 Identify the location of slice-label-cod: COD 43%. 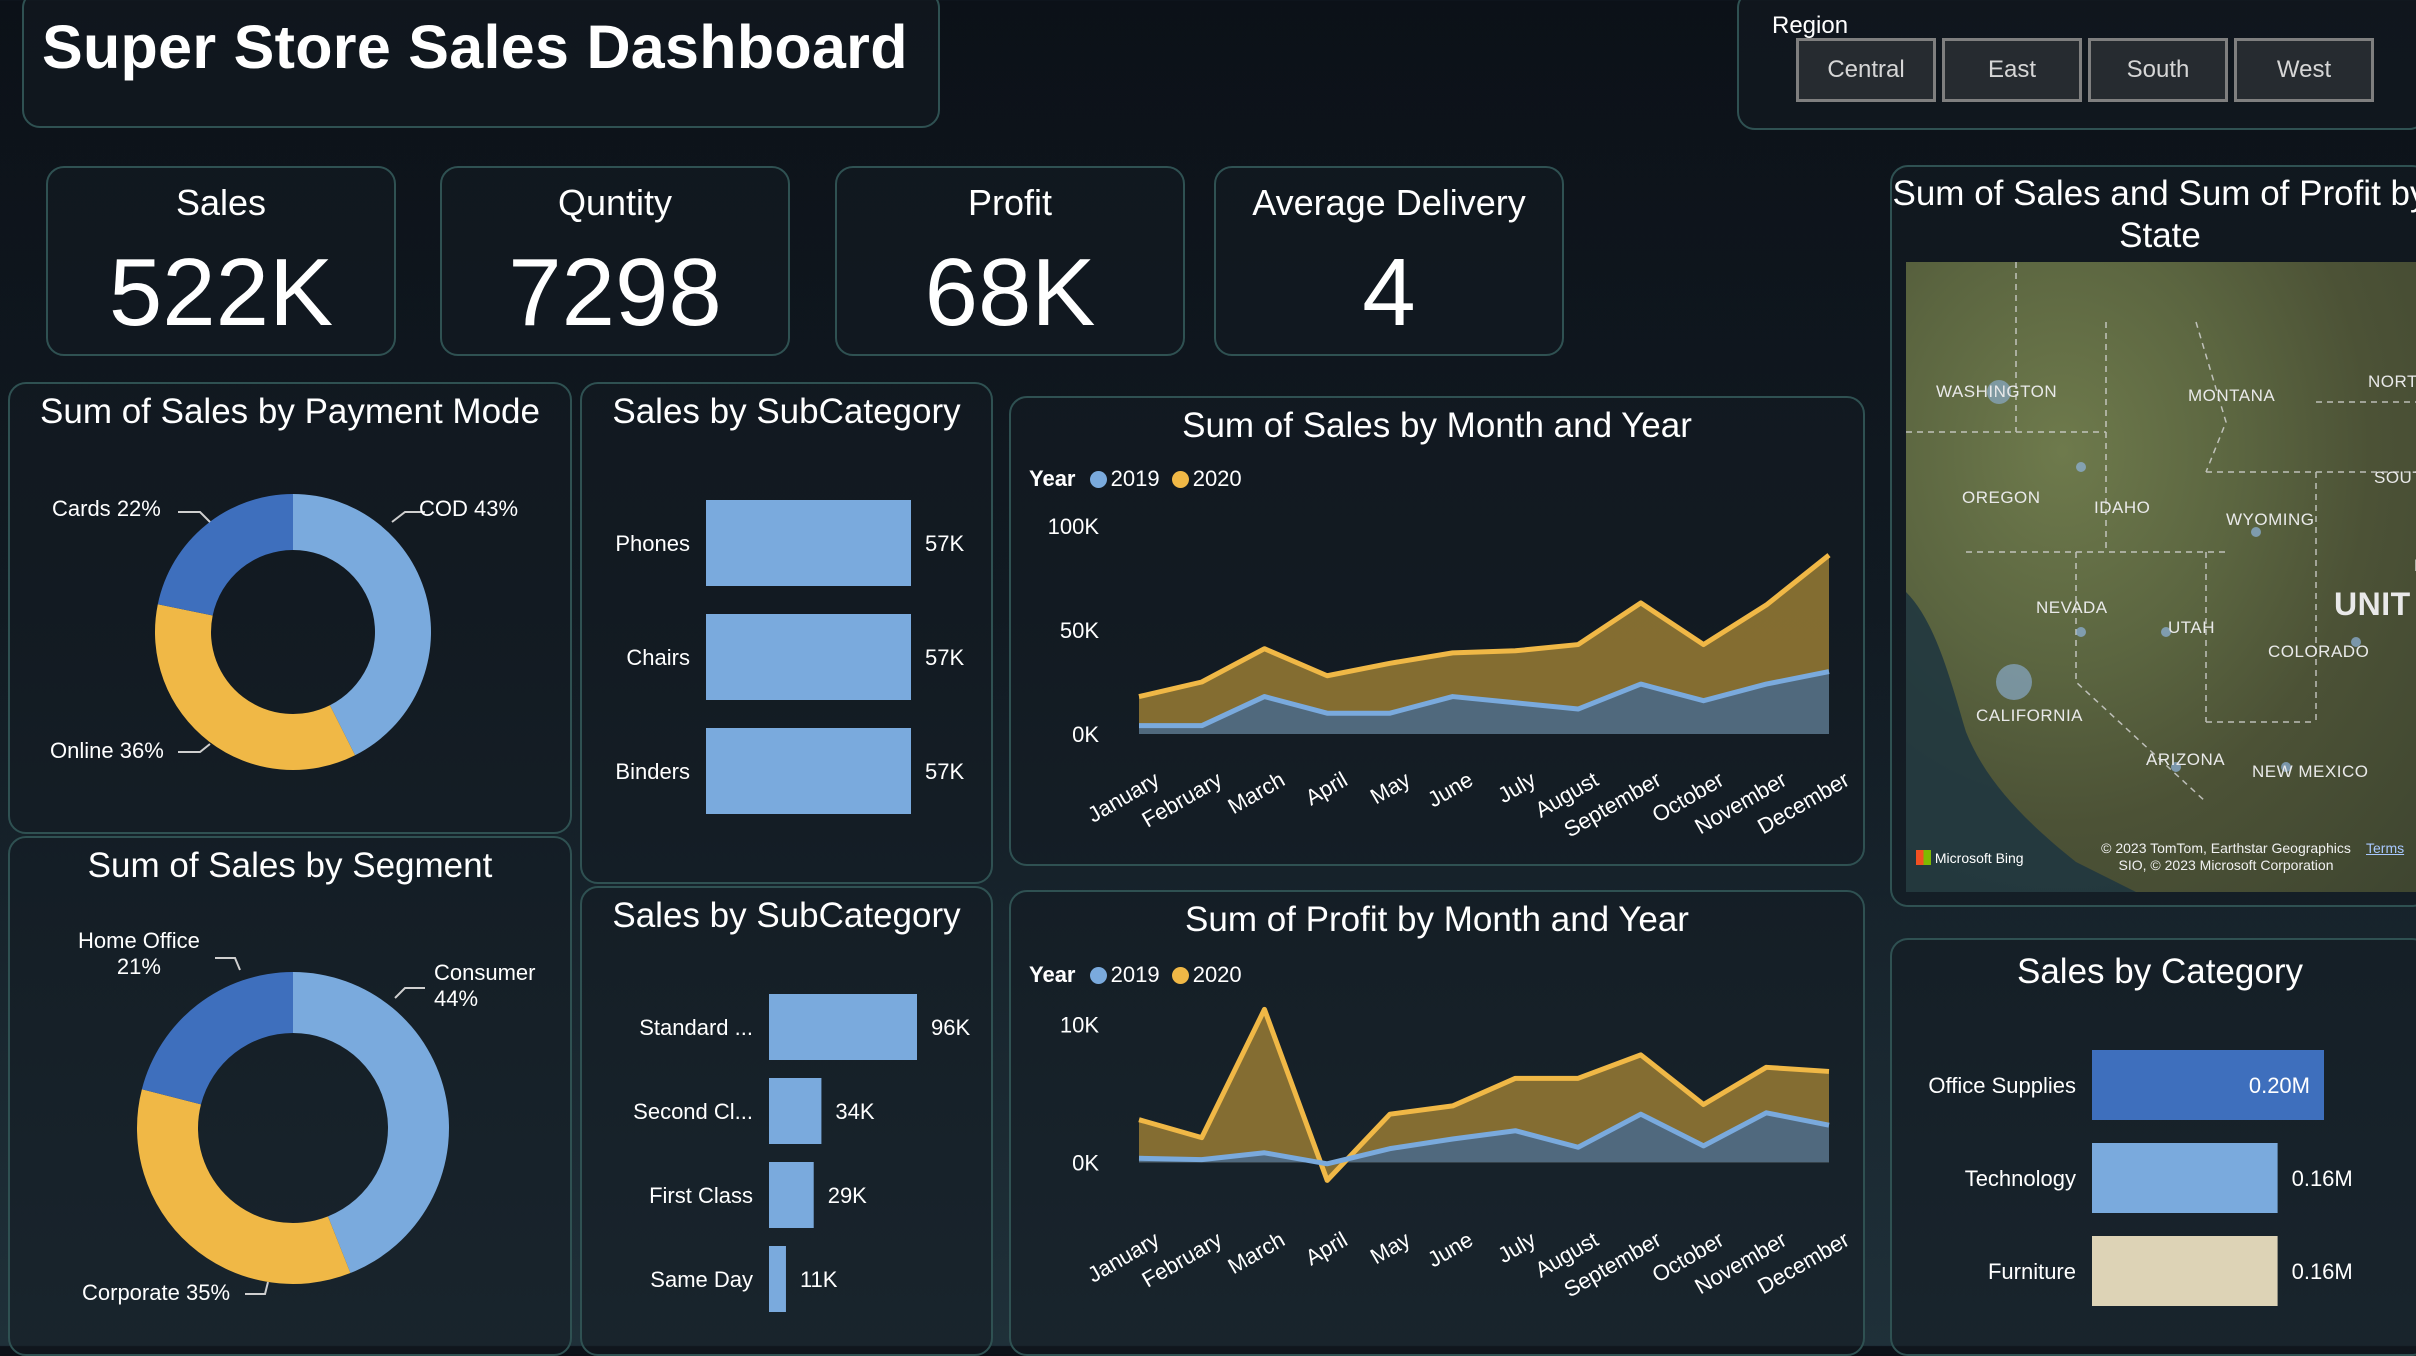
(469, 508).